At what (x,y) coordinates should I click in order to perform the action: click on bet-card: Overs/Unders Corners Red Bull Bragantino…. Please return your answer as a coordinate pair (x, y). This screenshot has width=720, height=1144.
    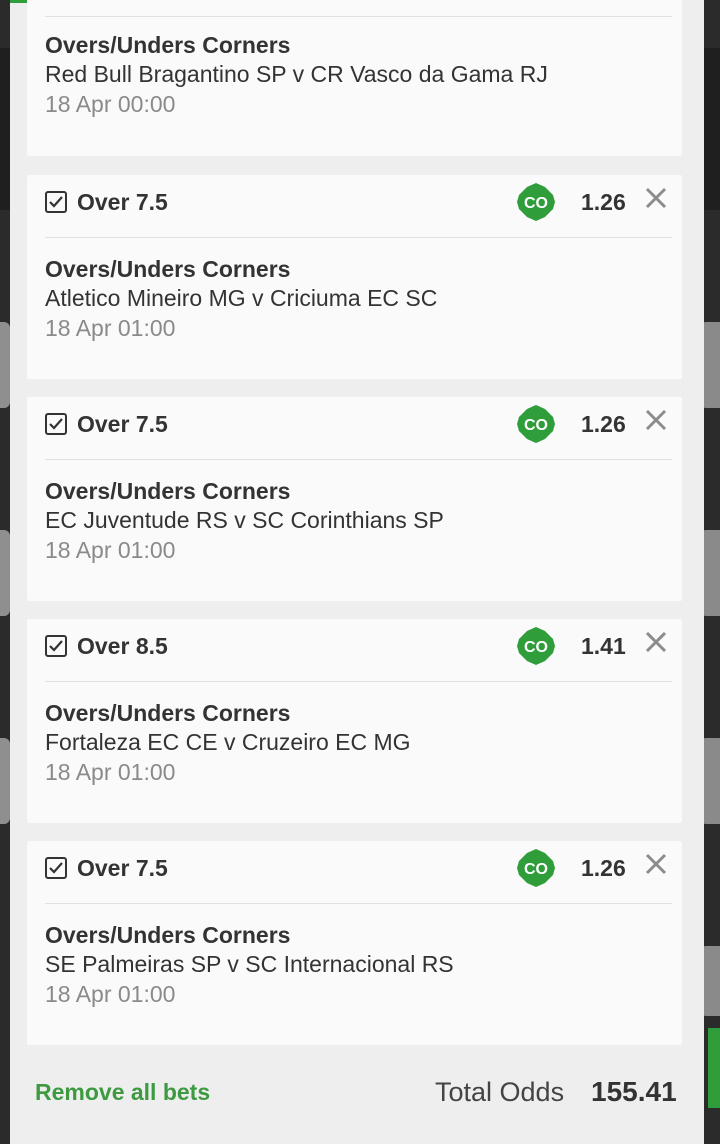
    Looking at the image, I should click on (354, 78).